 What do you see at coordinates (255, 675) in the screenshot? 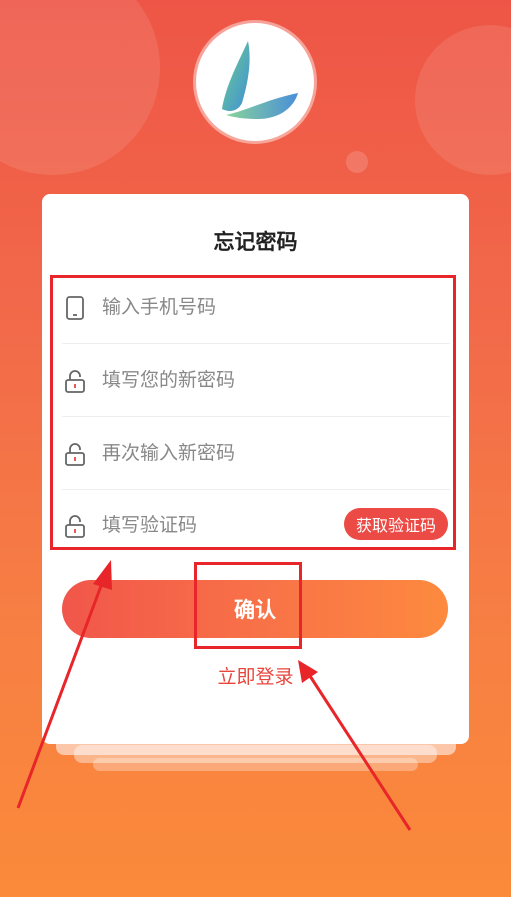
I see `login-link: 立即登录` at bounding box center [255, 675].